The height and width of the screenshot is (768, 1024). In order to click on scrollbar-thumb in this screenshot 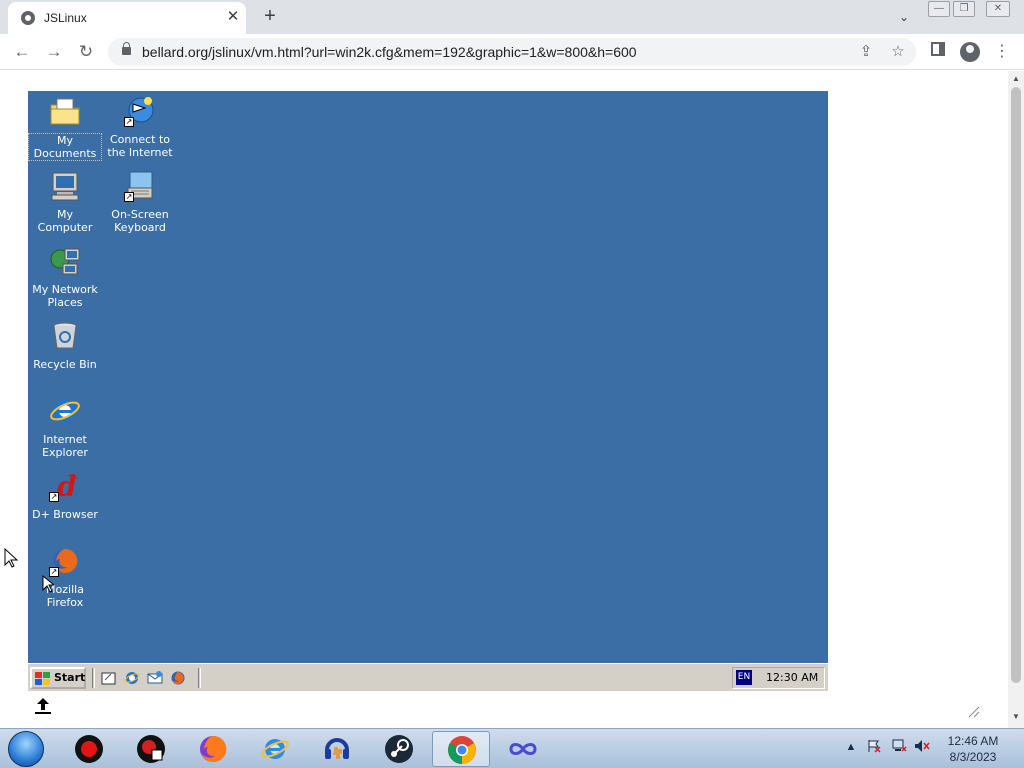, I will do `click(1016, 385)`.